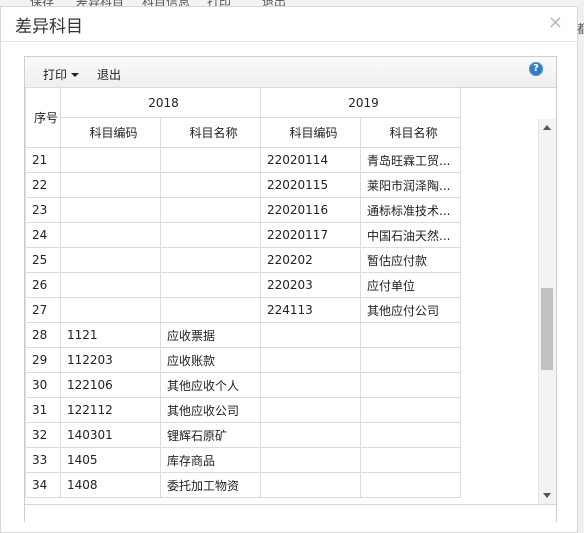 The image size is (584, 533). I want to click on cell-name-a: 其他应收个人, so click(210, 385).